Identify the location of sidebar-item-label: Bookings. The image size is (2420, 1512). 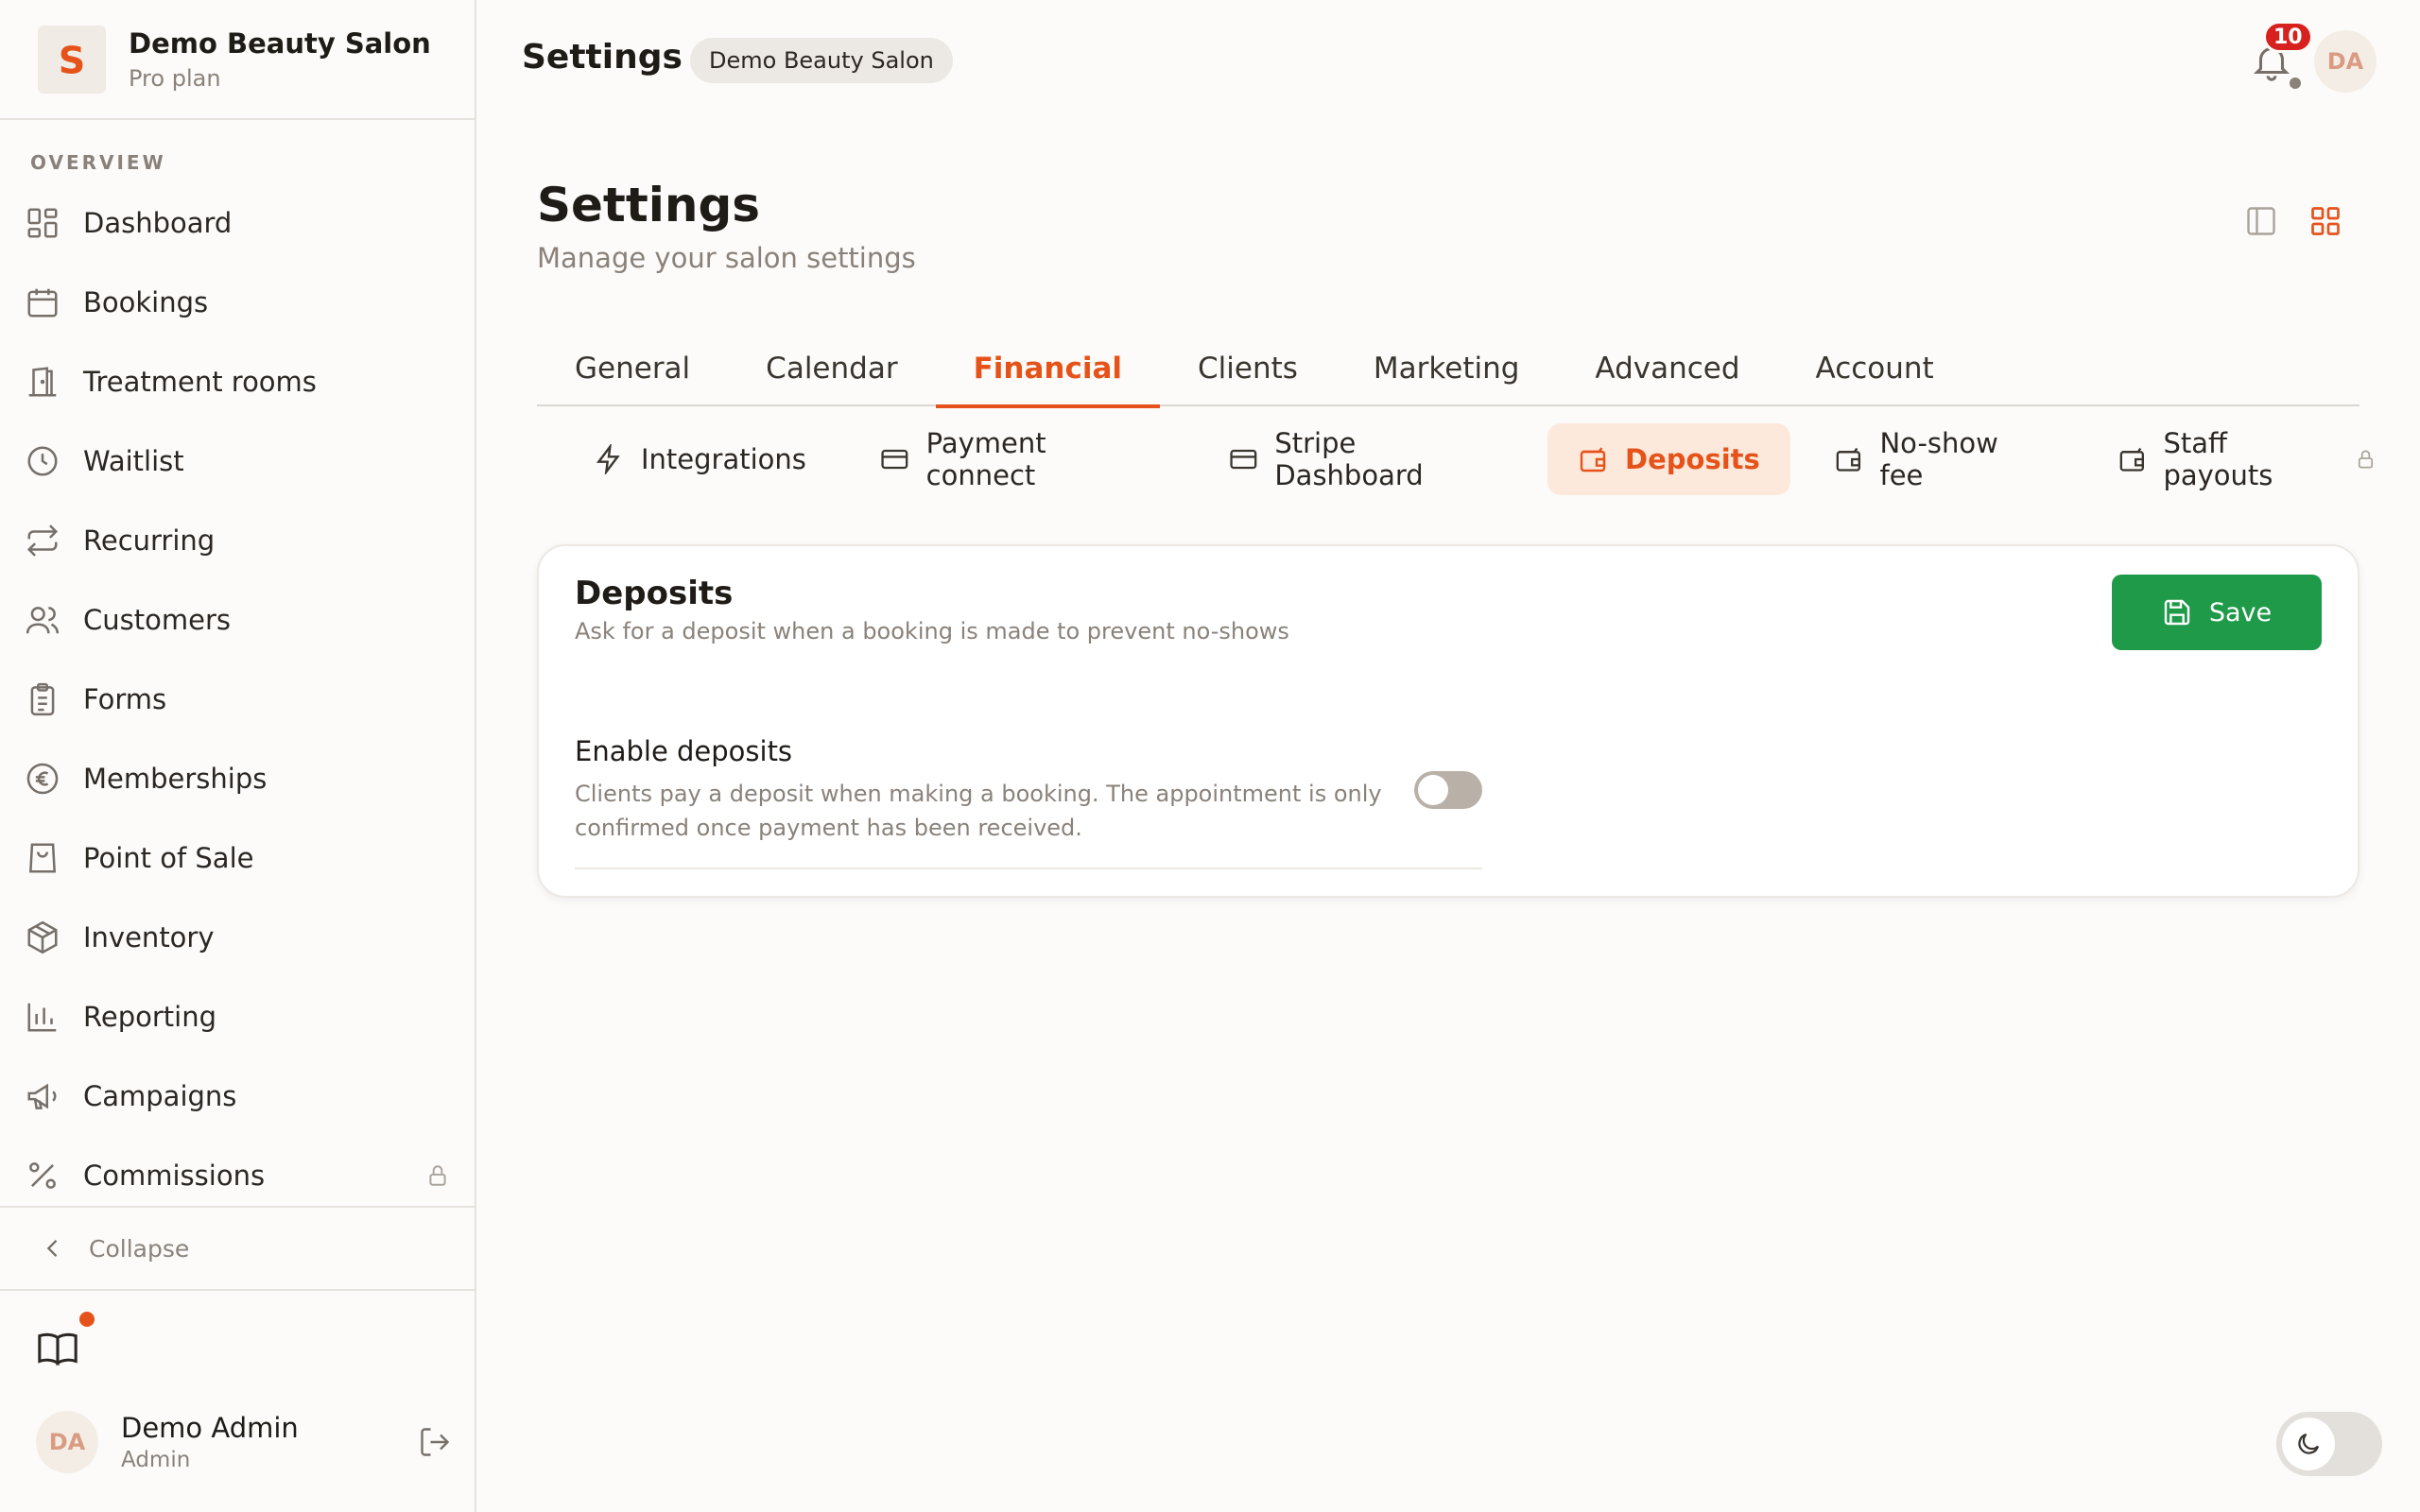
(146, 302).